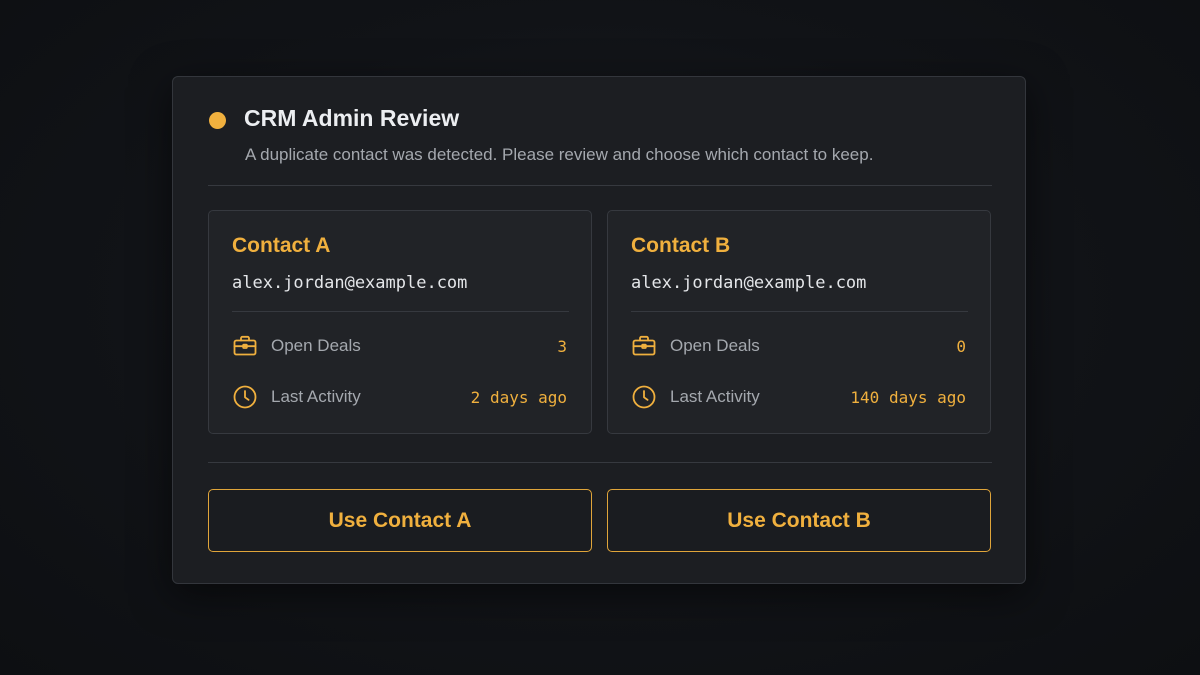  Describe the element at coordinates (600, 185) in the screenshot. I see `header-divider` at that location.